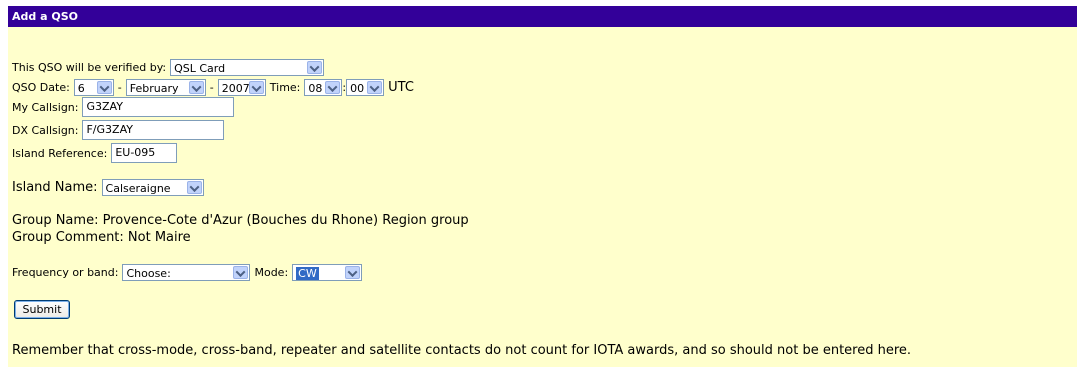  What do you see at coordinates (168, 67) in the screenshot?
I see `verified-row: This QSO will be verified by: QSL Card` at bounding box center [168, 67].